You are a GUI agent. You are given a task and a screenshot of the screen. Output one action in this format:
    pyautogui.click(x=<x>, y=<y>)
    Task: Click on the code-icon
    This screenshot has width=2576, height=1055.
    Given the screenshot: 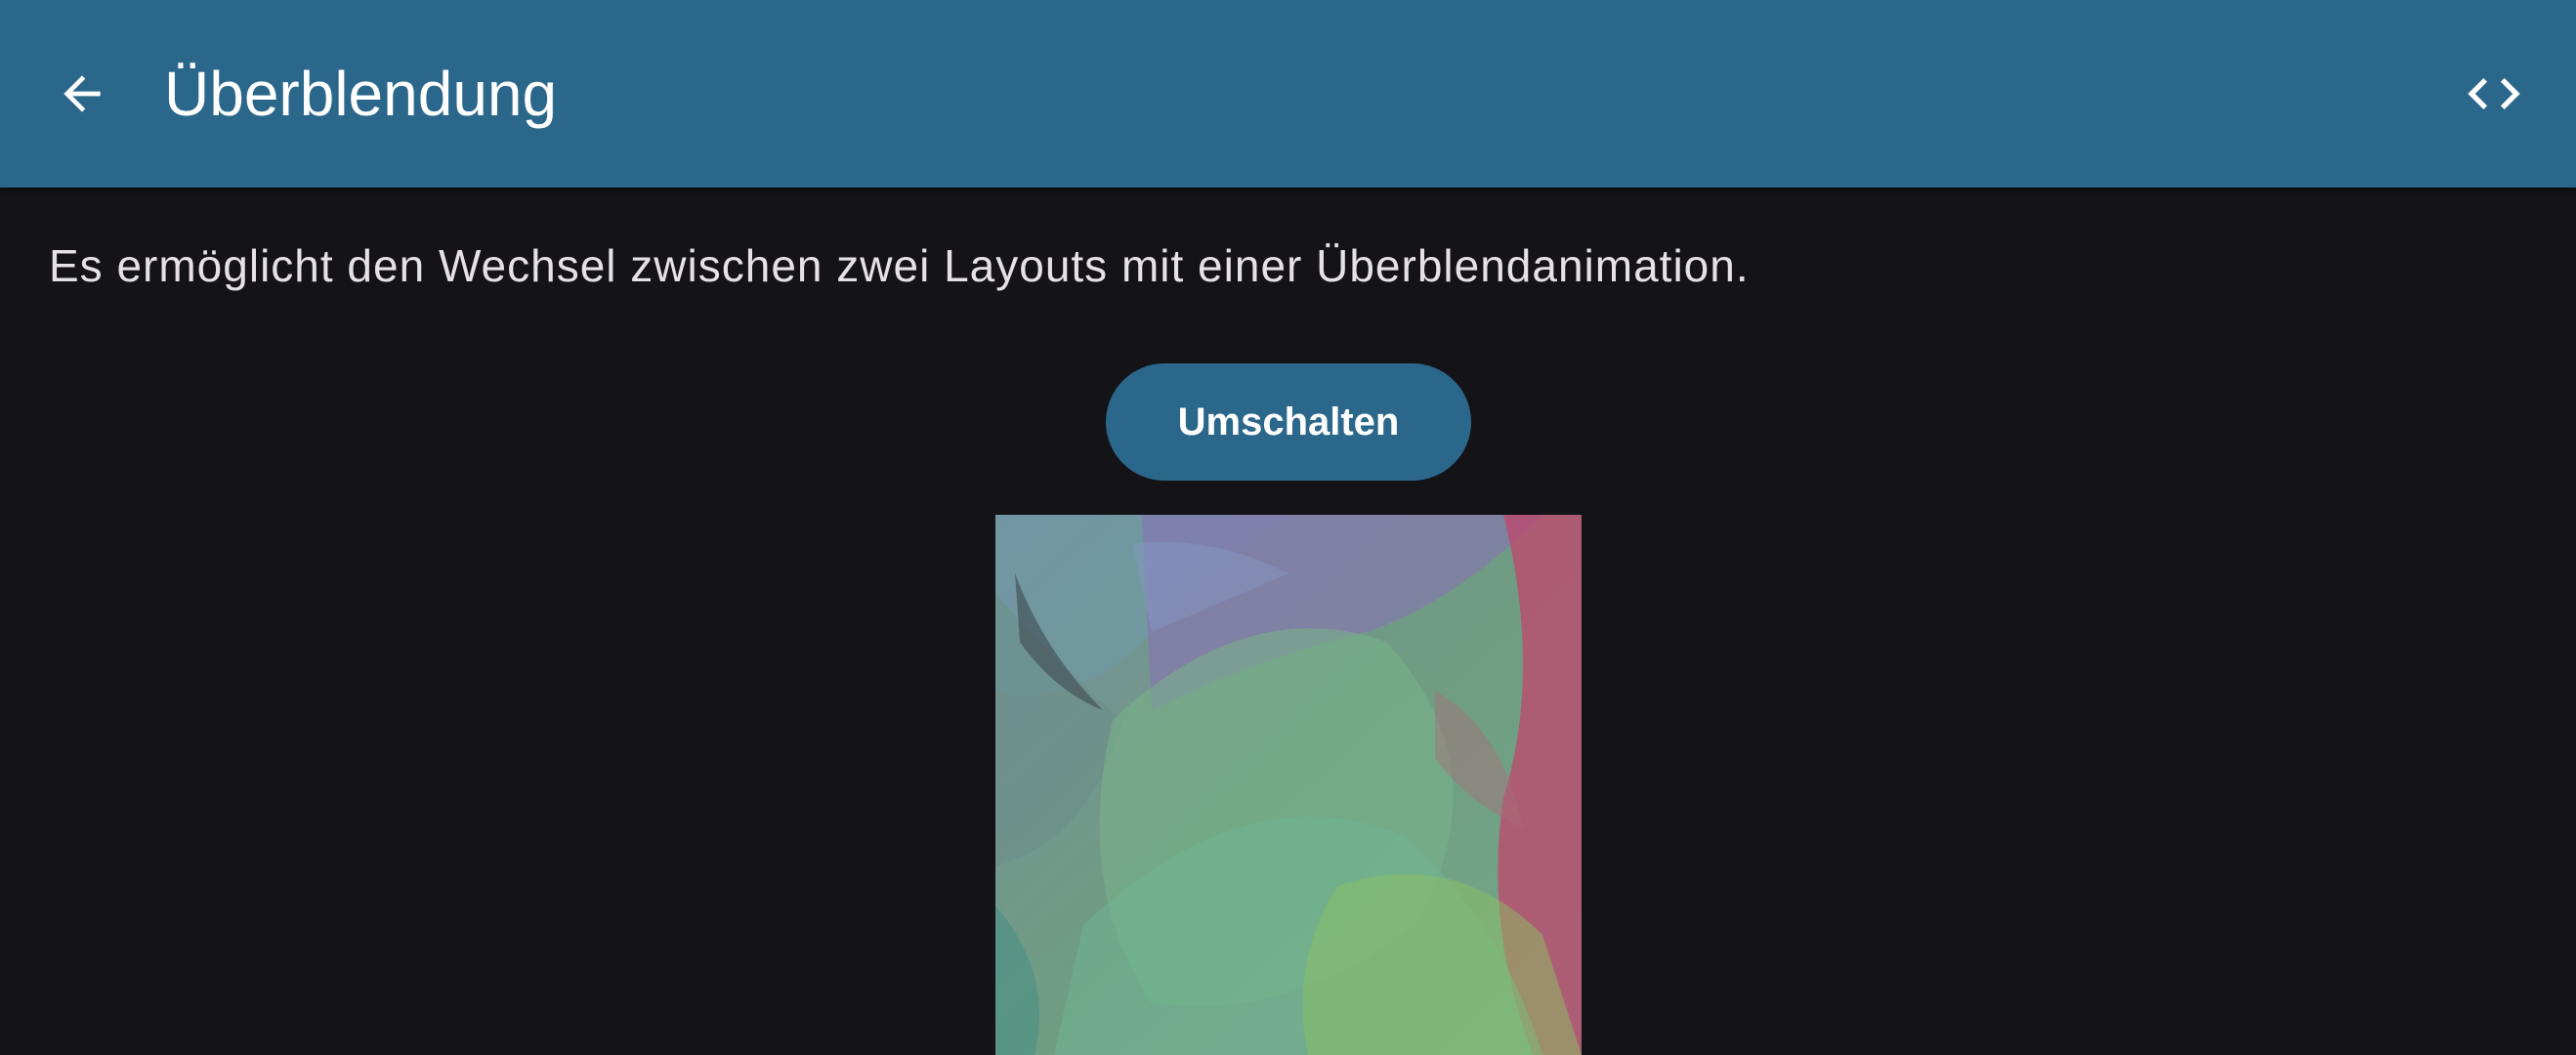 What is the action you would take?
    pyautogui.click(x=2494, y=93)
    